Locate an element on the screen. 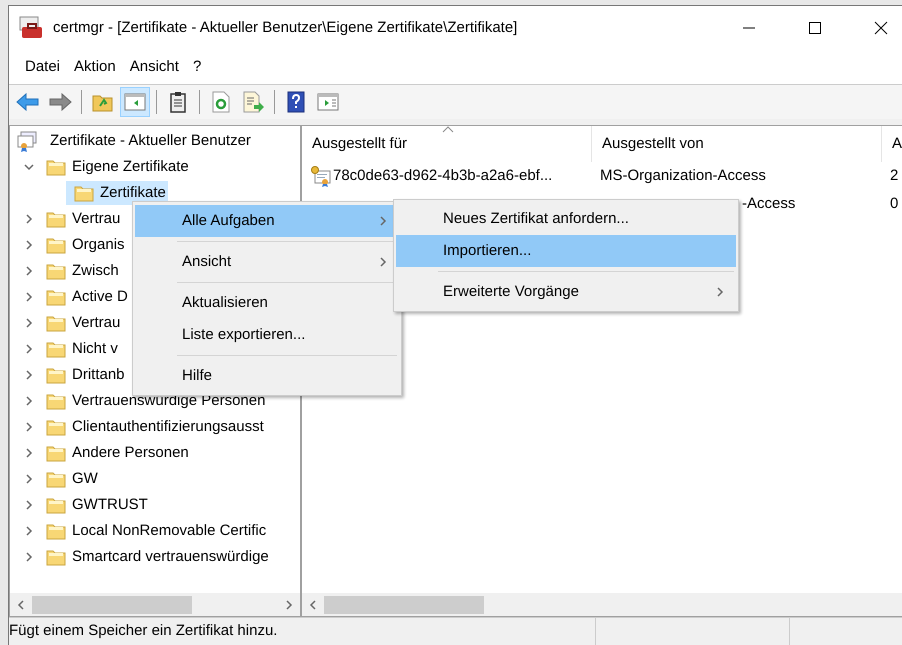 This screenshot has height=645, width=902. table-cell-text: 2 is located at coordinates (894, 176).